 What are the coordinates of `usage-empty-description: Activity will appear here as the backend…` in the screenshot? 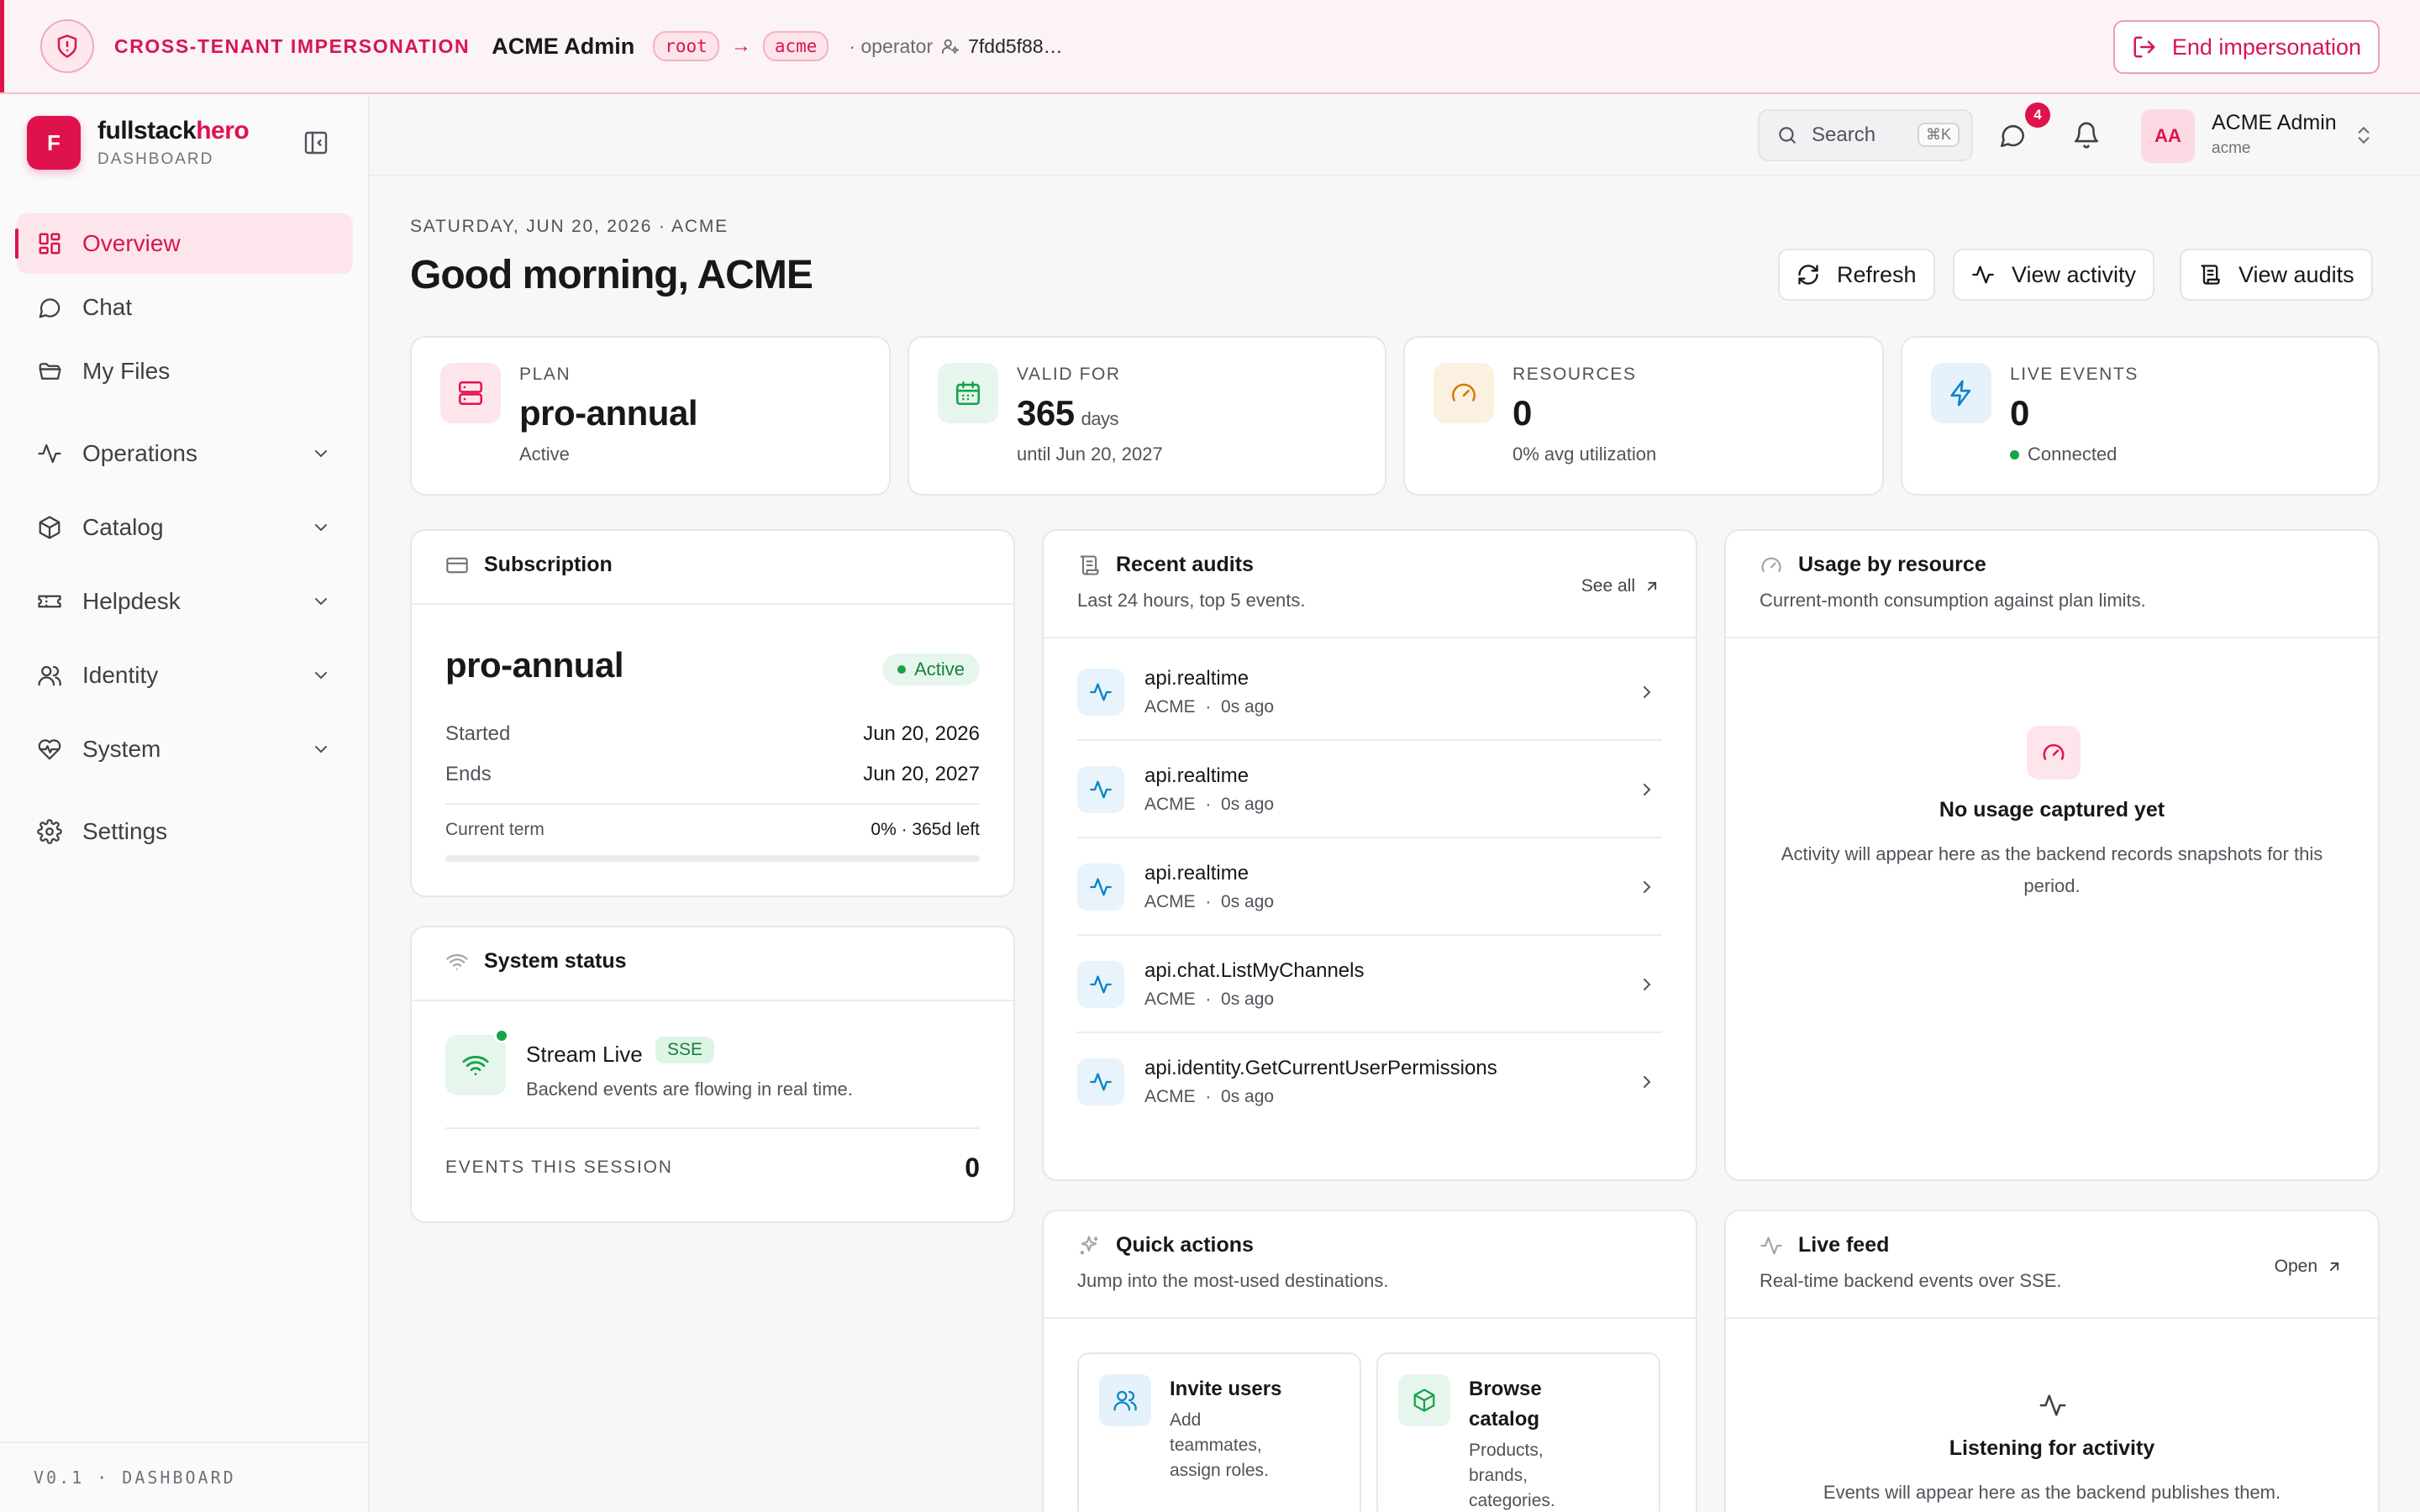 It's located at (2052, 869).